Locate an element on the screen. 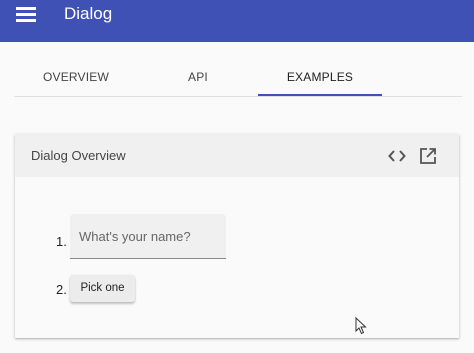 This screenshot has height=353, width=474. menu-icon is located at coordinates (27, 14).